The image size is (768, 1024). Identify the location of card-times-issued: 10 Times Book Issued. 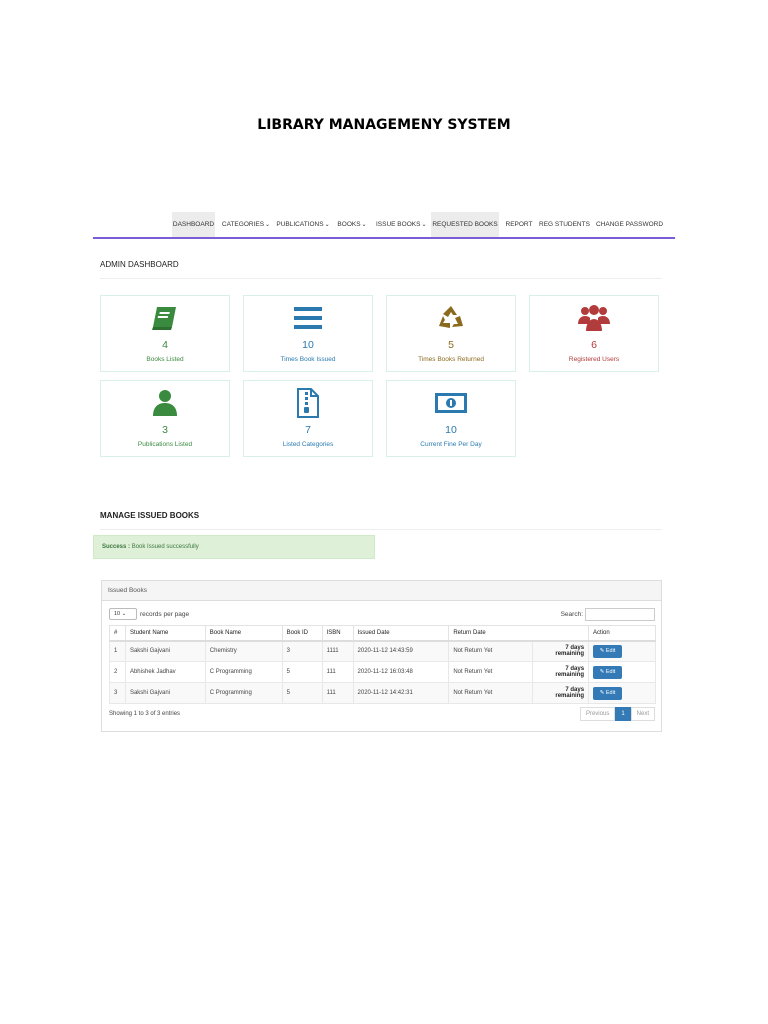
(308, 333).